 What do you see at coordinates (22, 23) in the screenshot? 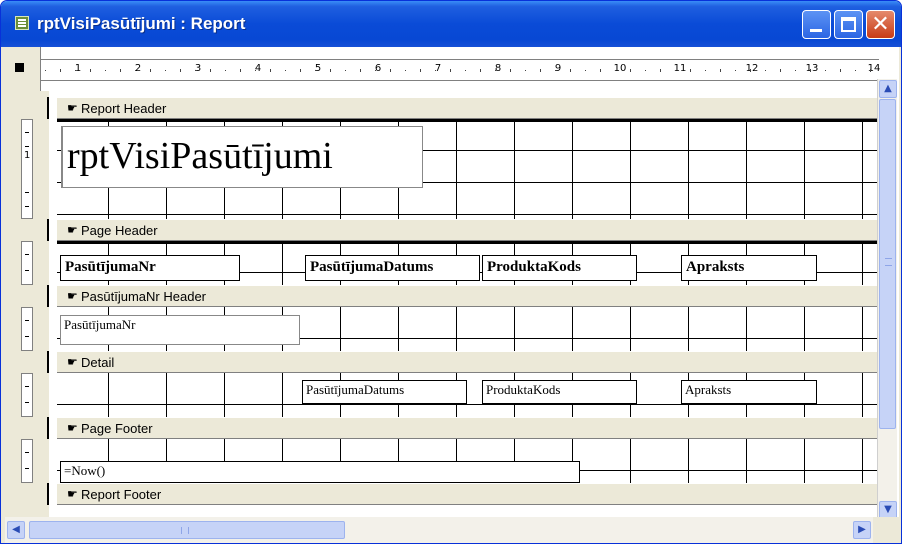
I see `report-icon` at bounding box center [22, 23].